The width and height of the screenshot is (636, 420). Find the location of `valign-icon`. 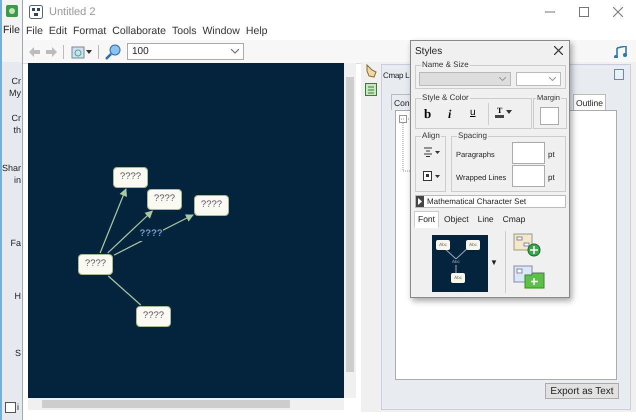

valign-icon is located at coordinates (431, 176).